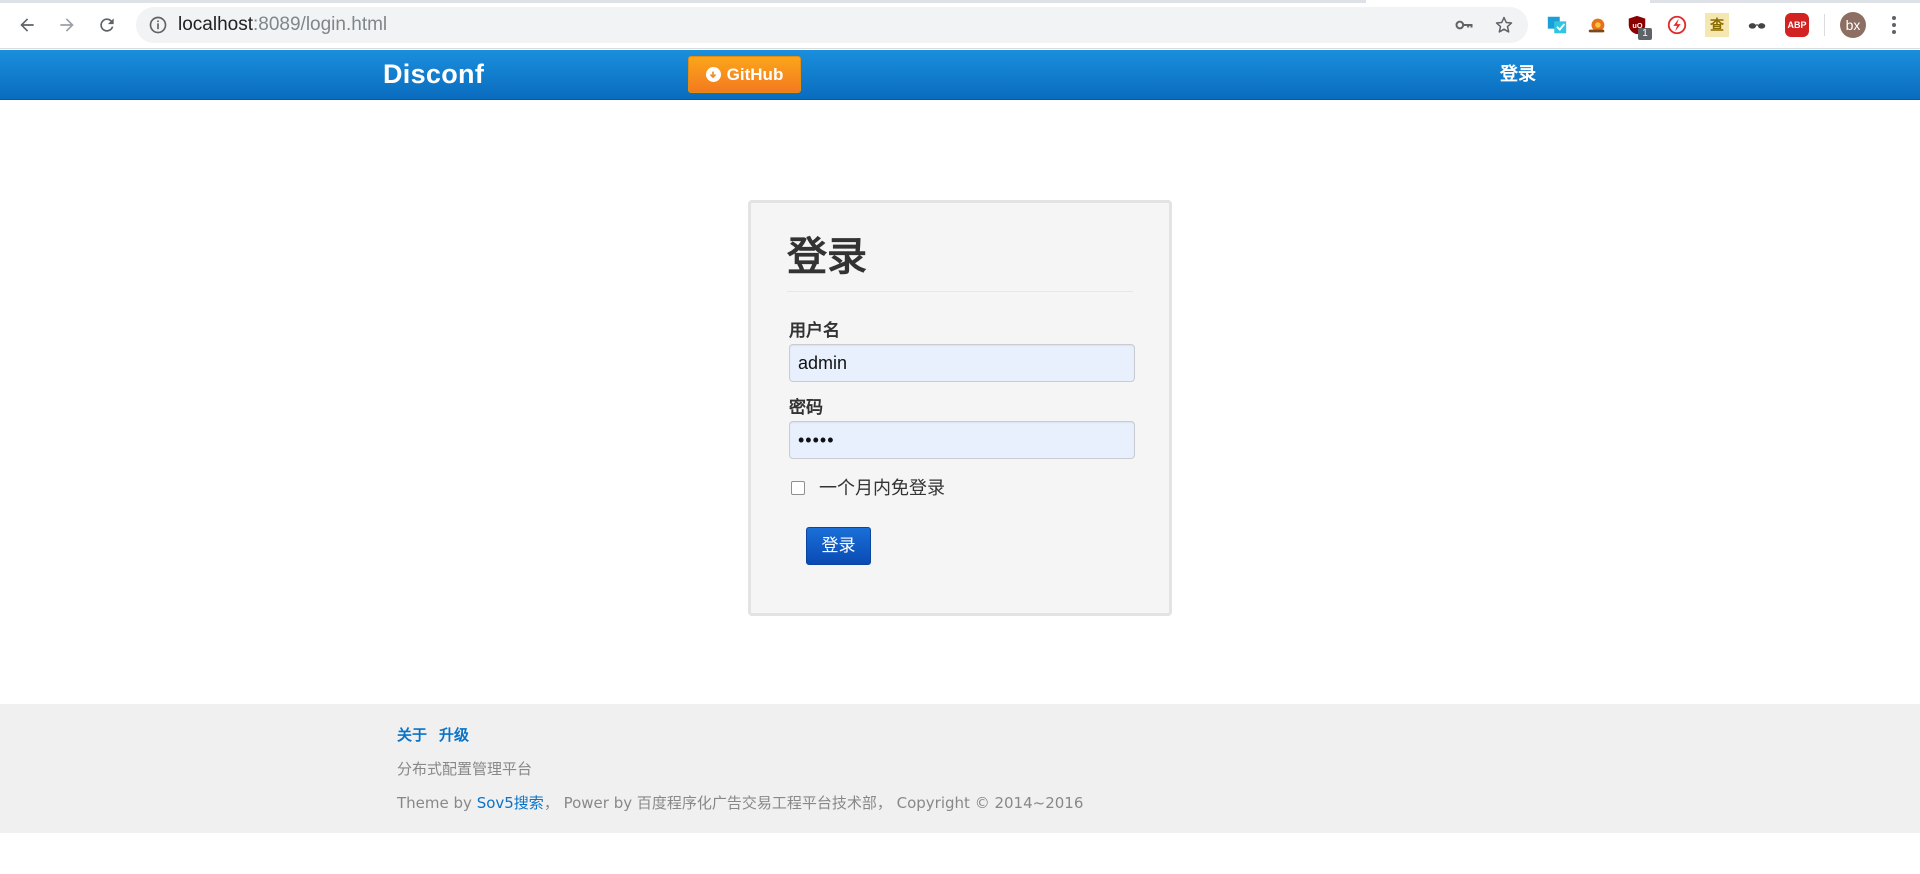 The height and width of the screenshot is (874, 1920). Describe the element at coordinates (1797, 25) in the screenshot. I see `adblock-extension-icon: ABP` at that location.